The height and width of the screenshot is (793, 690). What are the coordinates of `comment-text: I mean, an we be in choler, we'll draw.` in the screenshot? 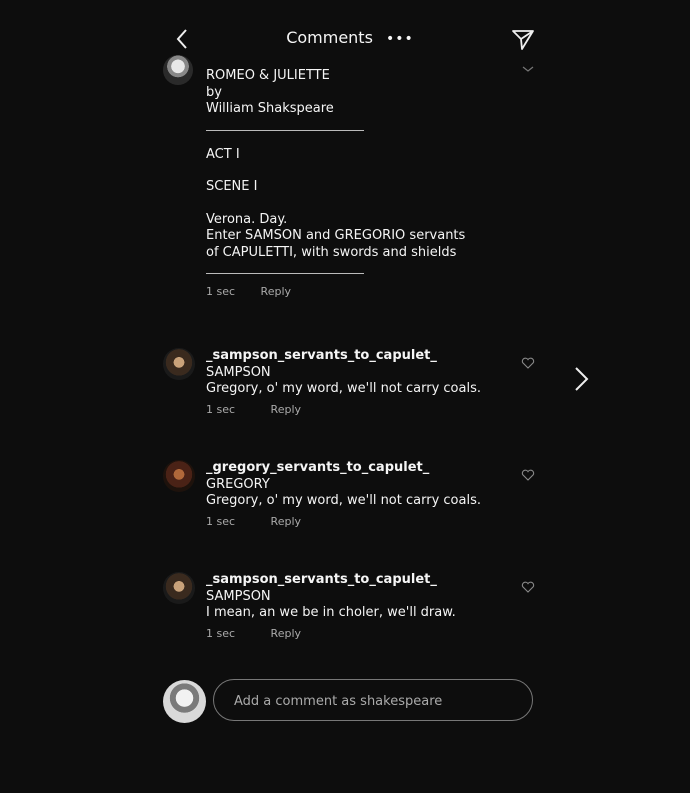 It's located at (331, 612).